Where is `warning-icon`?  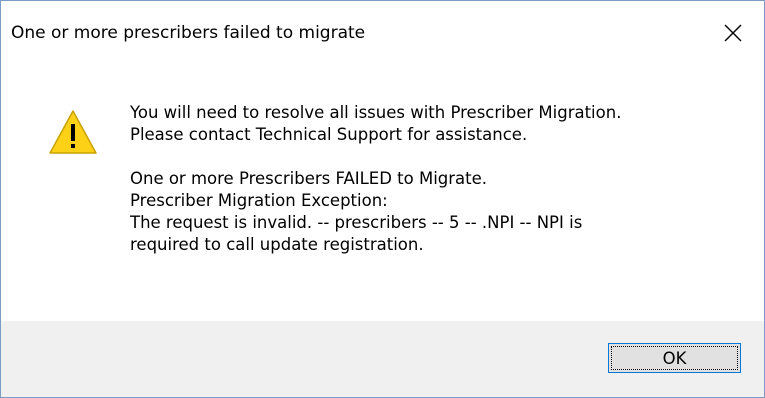 warning-icon is located at coordinates (73, 132).